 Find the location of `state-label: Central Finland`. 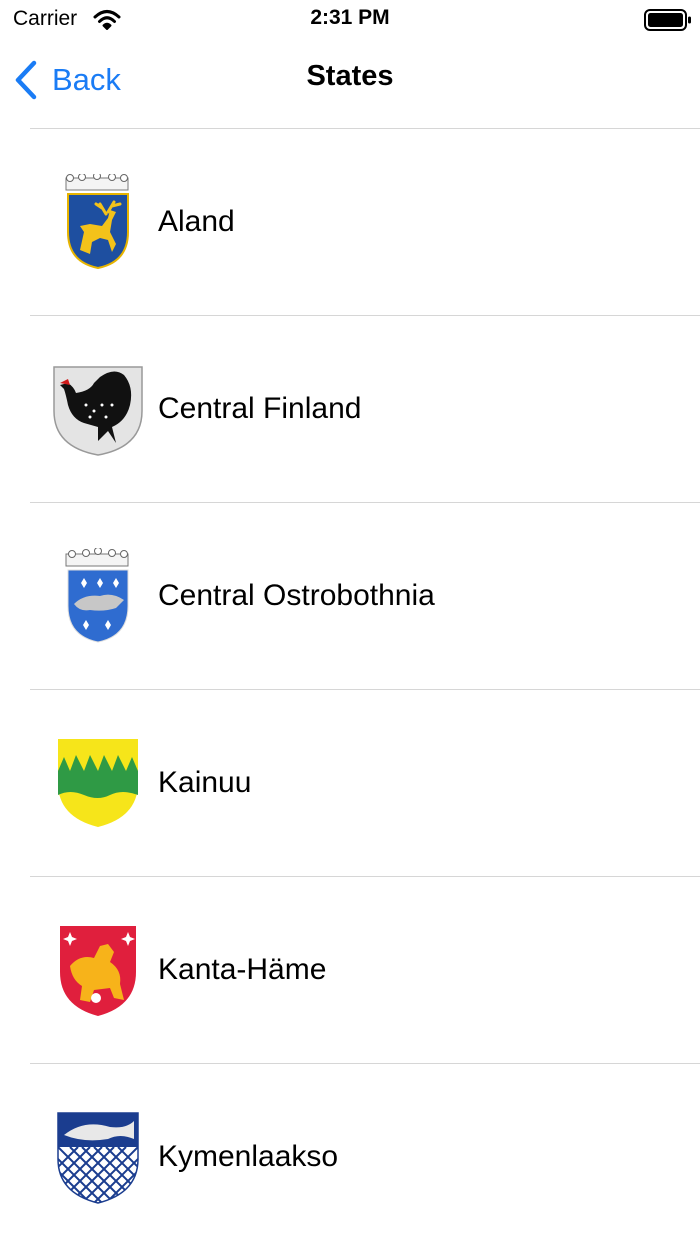

state-label: Central Finland is located at coordinates (260, 408).